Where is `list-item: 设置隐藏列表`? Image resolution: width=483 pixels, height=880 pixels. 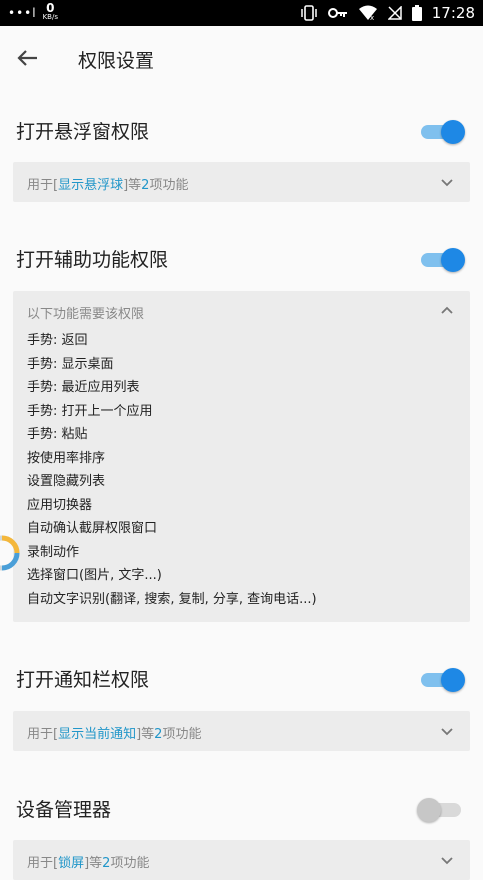
list-item: 设置隐藏列表 is located at coordinates (66, 481).